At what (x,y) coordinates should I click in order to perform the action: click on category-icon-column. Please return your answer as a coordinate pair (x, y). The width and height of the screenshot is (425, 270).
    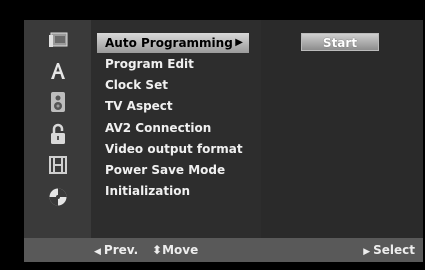
    Looking at the image, I should click on (57, 129).